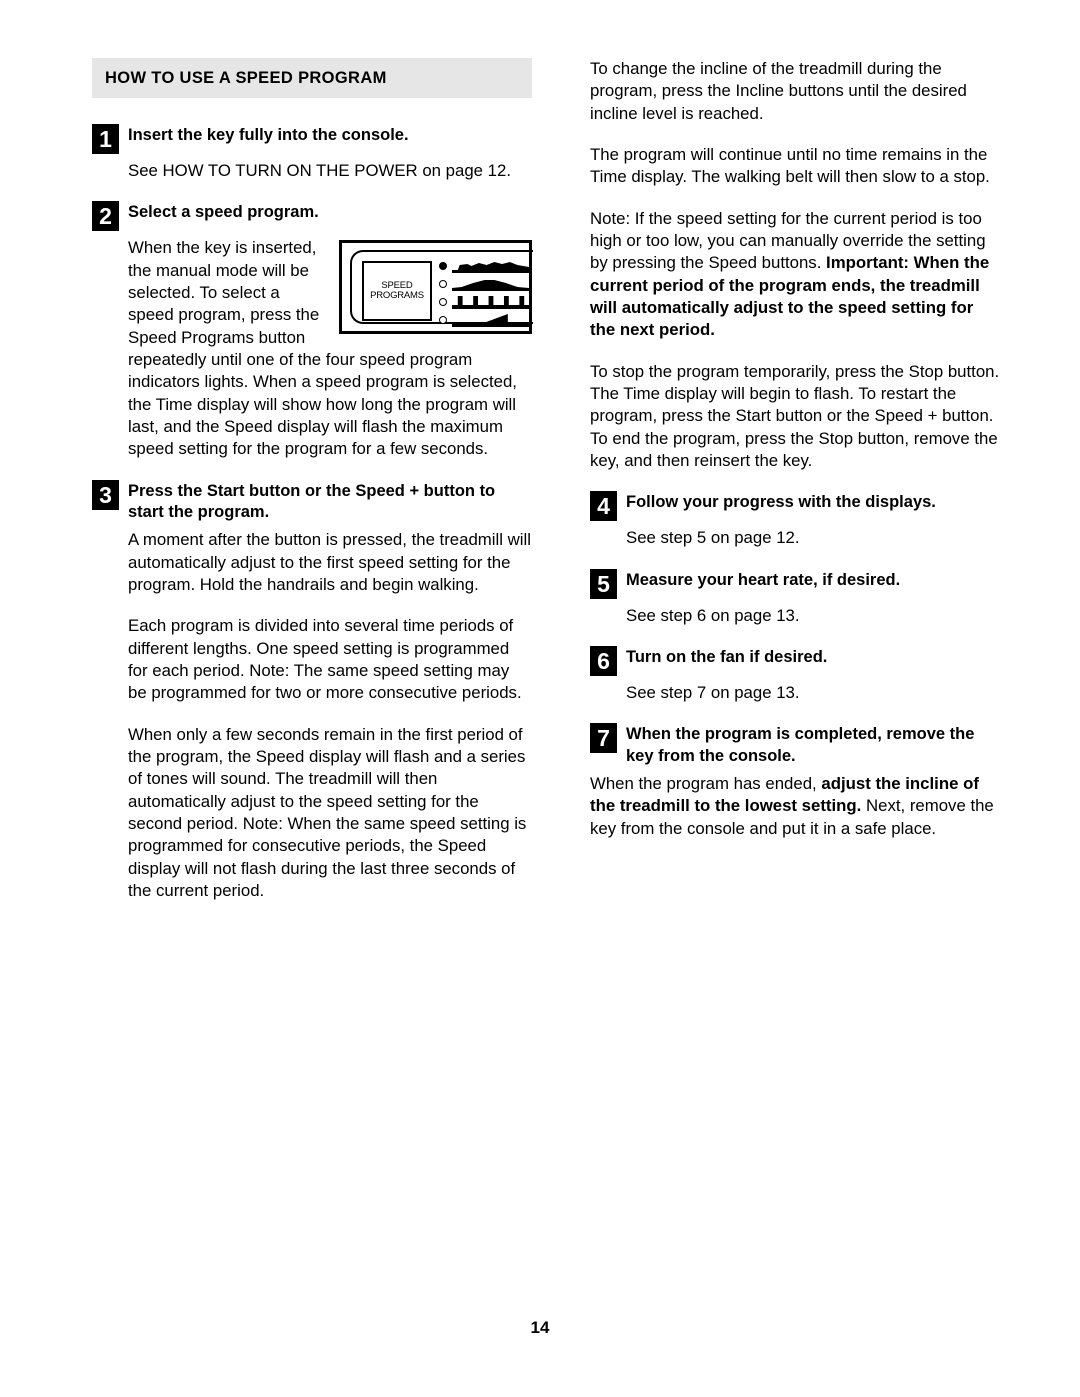 The height and width of the screenshot is (1397, 1080). What do you see at coordinates (490, 285) in the screenshot?
I see `smooth-hill-profile-icon` at bounding box center [490, 285].